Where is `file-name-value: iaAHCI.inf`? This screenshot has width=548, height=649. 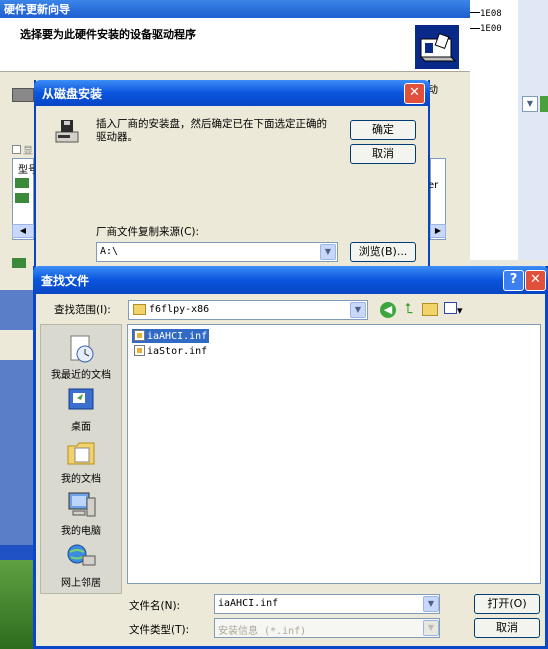
file-name-value: iaAHCI.inf is located at coordinates (248, 603).